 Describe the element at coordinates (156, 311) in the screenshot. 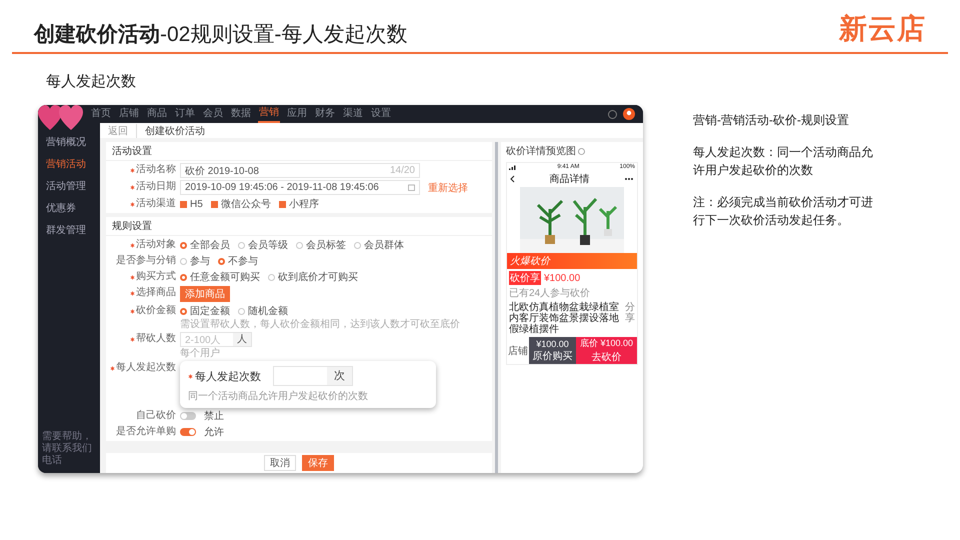

I see `field-label: 砍价金额` at that location.